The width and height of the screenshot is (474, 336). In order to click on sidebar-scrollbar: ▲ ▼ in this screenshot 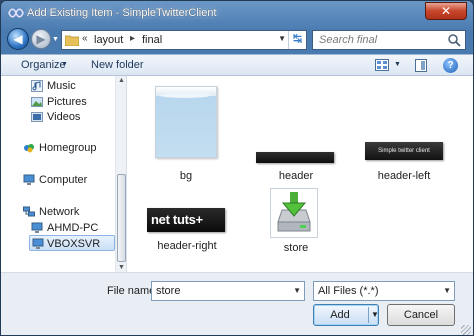, I will do `click(120, 174)`.